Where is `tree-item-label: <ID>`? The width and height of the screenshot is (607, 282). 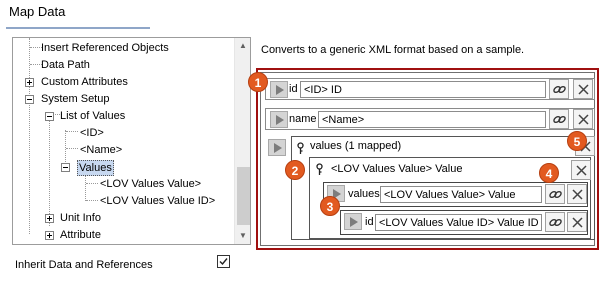
tree-item-label: <ID> is located at coordinates (92, 133).